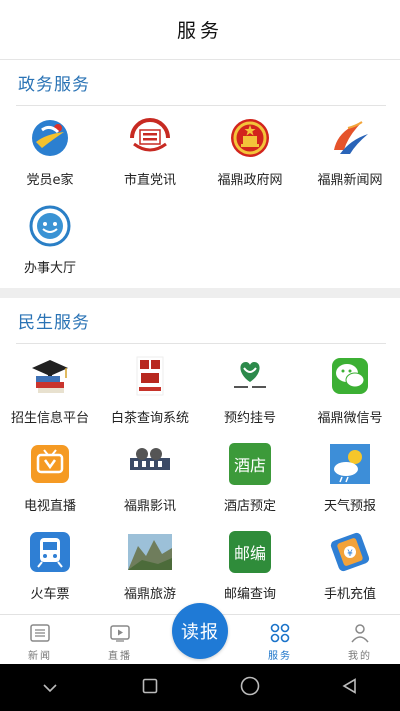  What do you see at coordinates (249, 418) in the screenshot?
I see `service-label: 预约挂号` at bounding box center [249, 418].